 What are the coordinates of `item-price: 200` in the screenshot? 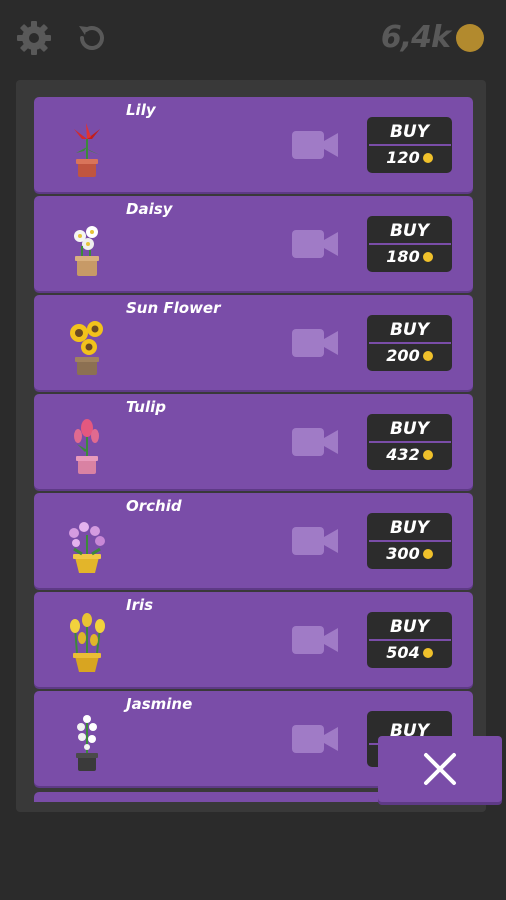 It's located at (403, 355).